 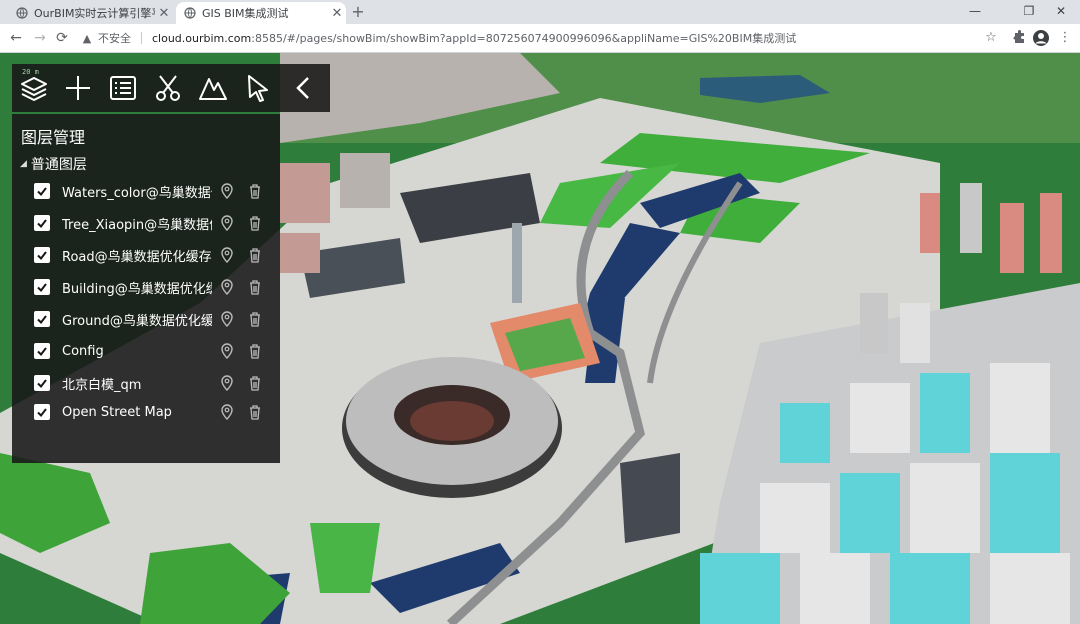 What do you see at coordinates (16, 38) in the screenshot?
I see `back-button: ←` at bounding box center [16, 38].